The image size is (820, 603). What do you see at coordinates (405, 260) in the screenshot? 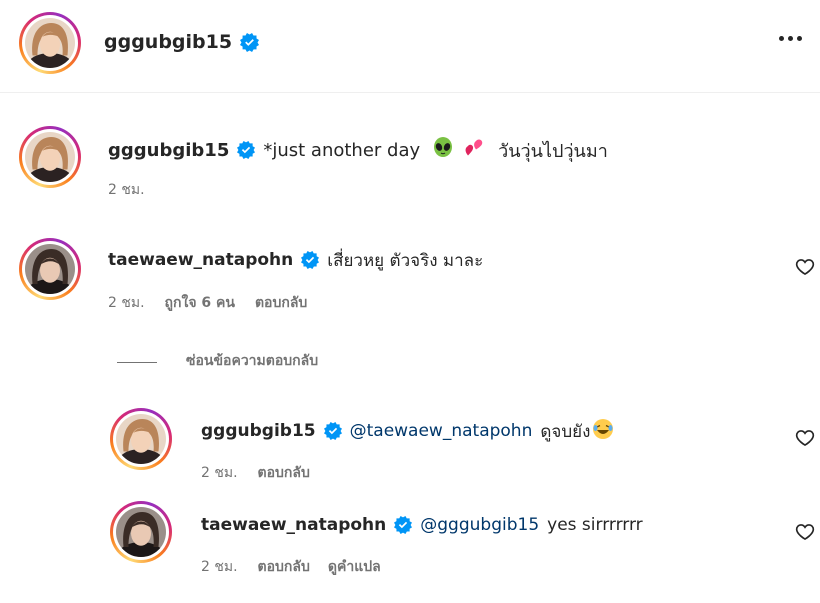
I see `comment-text: เสี่ยวหยู ตัวจริง มาละ` at bounding box center [405, 260].